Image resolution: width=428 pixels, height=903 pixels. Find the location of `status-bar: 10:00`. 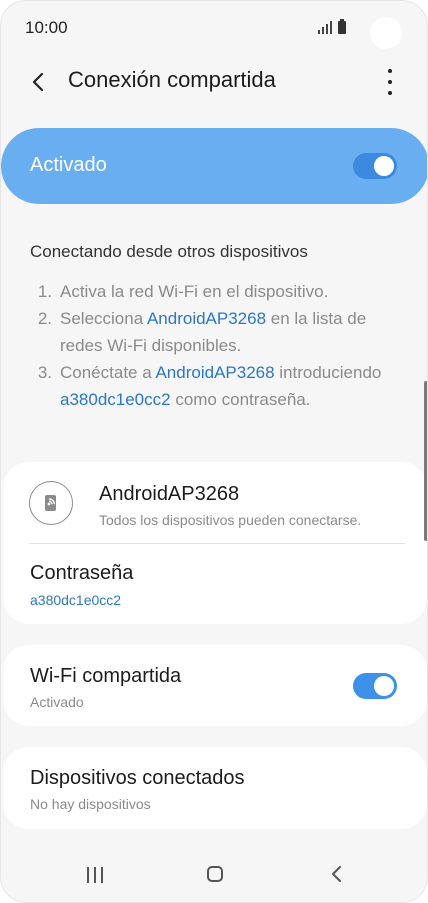

status-bar: 10:00 is located at coordinates (214, 29).